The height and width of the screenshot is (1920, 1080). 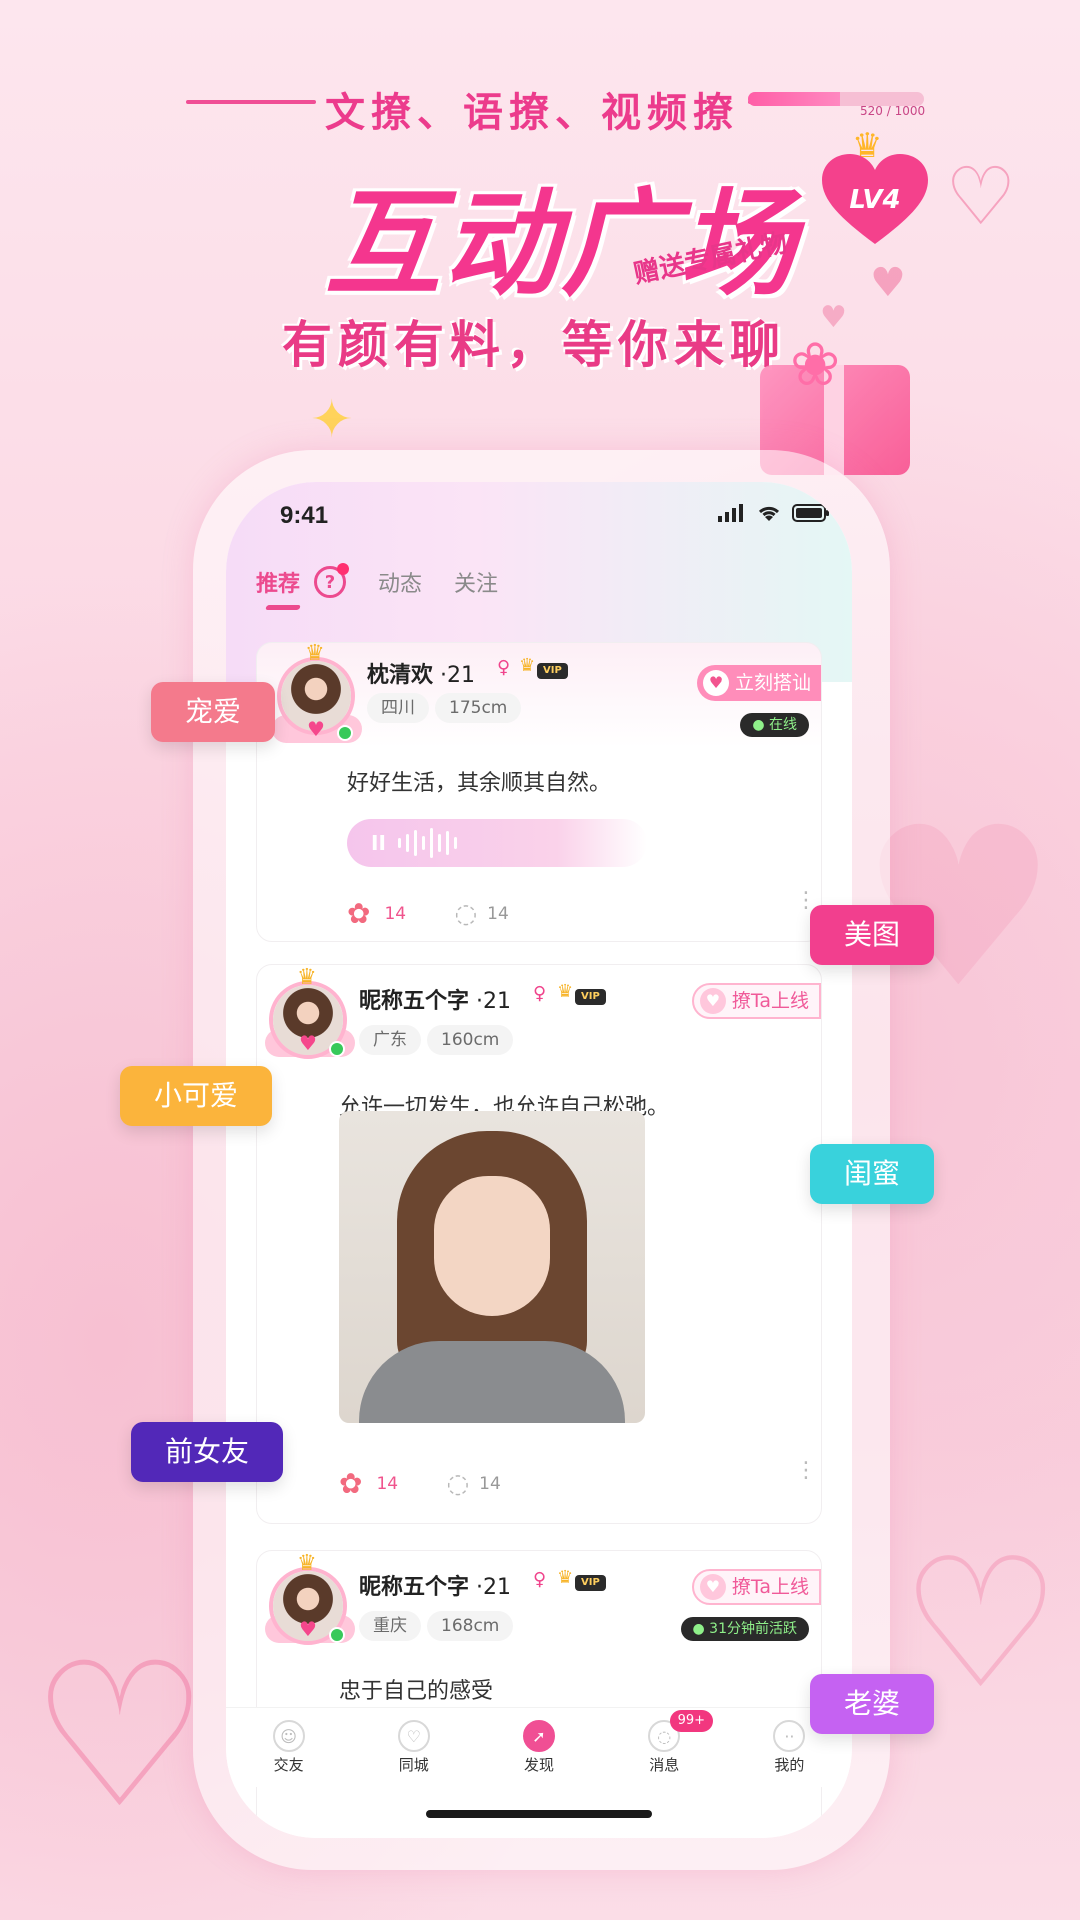 What do you see at coordinates (470, 1040) in the screenshot?
I see `height-tag: 160cm` at bounding box center [470, 1040].